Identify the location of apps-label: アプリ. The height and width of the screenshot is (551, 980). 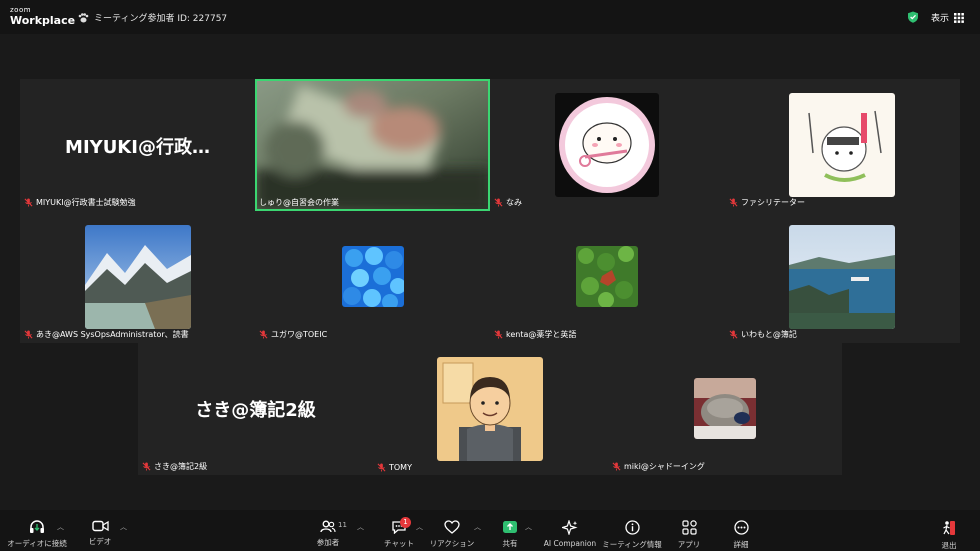
(689, 544).